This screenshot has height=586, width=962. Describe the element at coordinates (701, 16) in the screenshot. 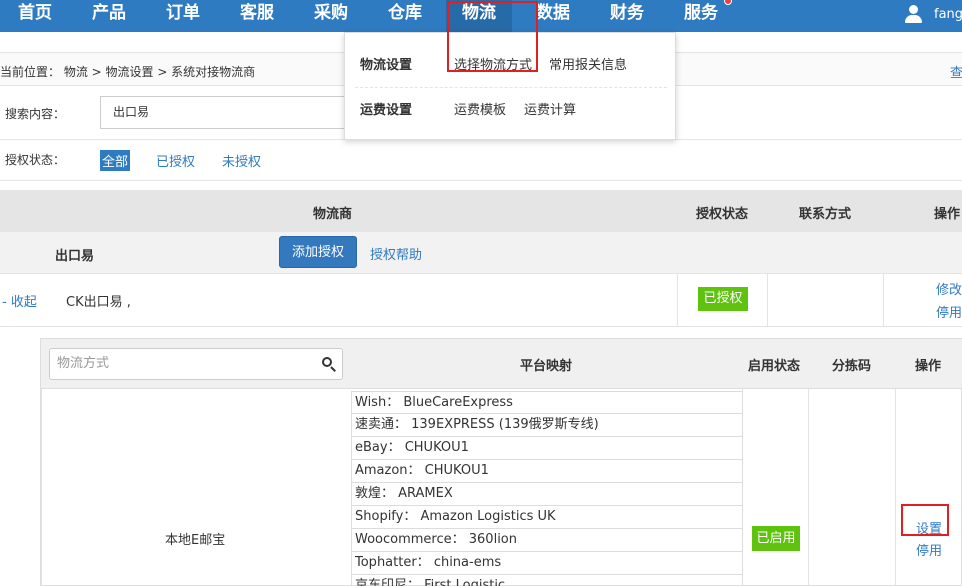

I see `nav-services: 服务` at that location.